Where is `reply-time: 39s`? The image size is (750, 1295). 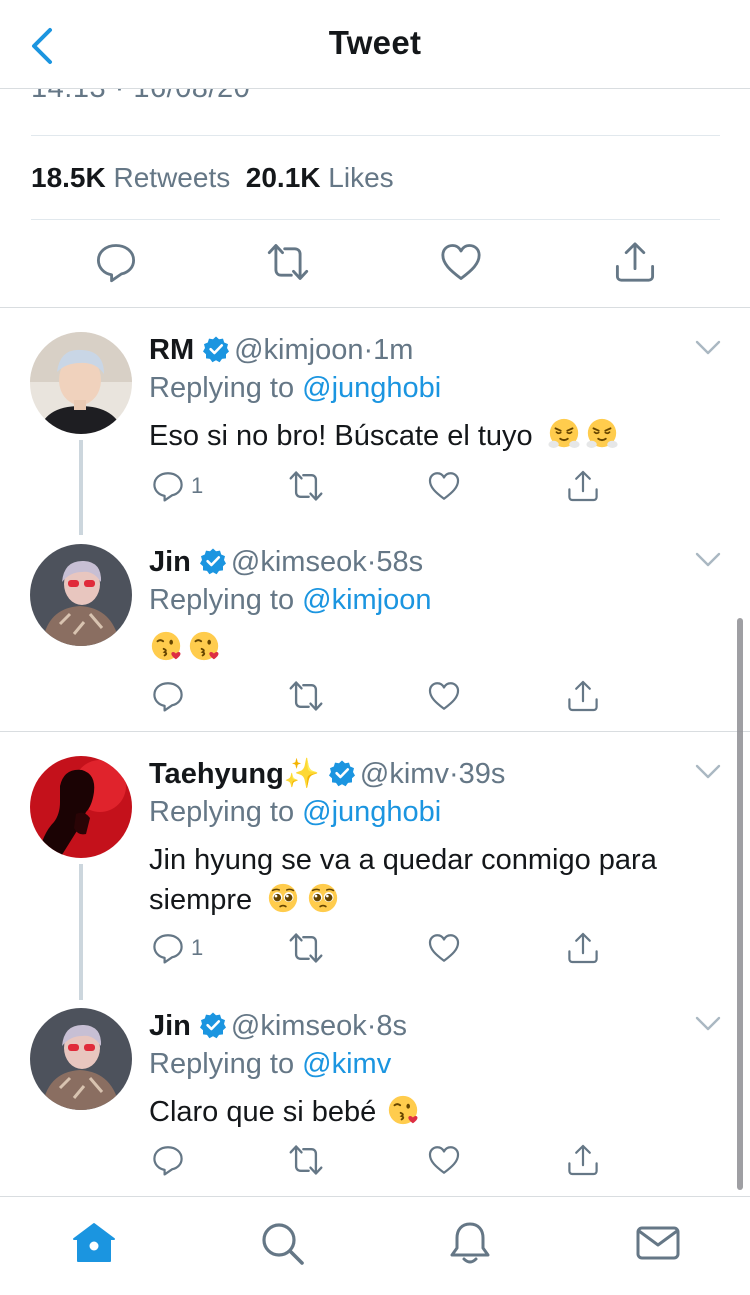
reply-time: 39s is located at coordinates (482, 774).